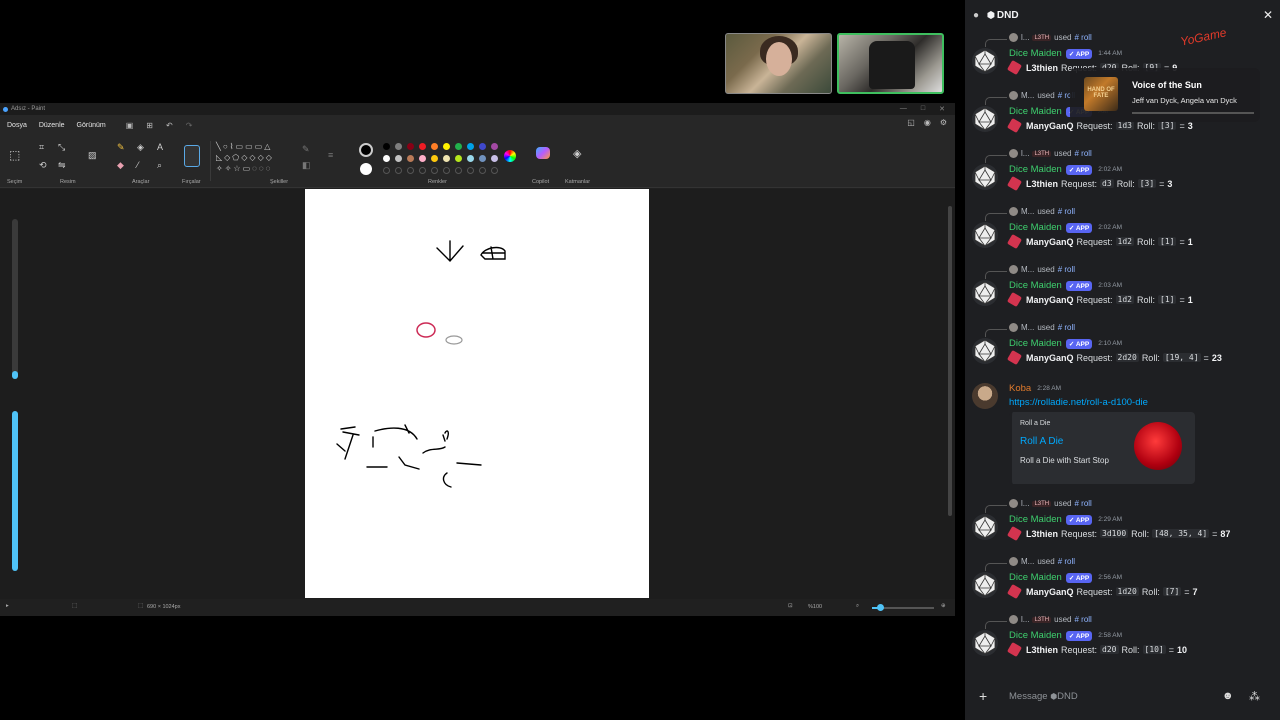 The image size is (1280, 720). Describe the element at coordinates (41, 147) in the screenshot. I see `crop-icon: ⌗` at that location.